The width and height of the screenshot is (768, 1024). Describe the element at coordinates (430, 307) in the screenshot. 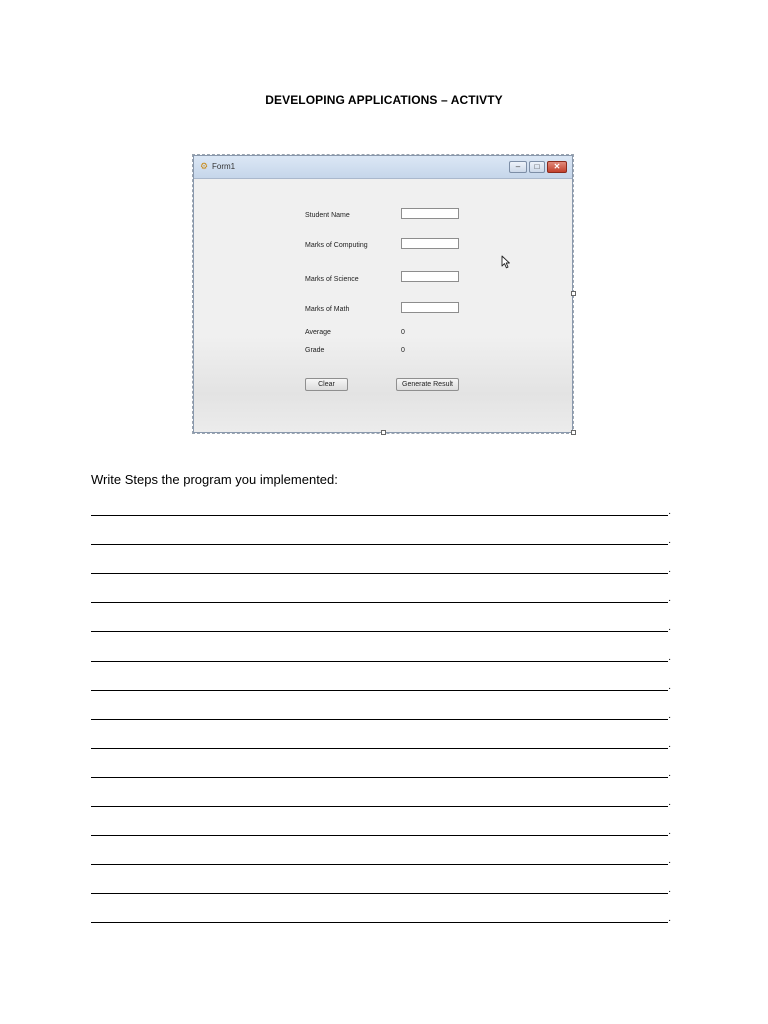

I see `marks-math-input` at that location.